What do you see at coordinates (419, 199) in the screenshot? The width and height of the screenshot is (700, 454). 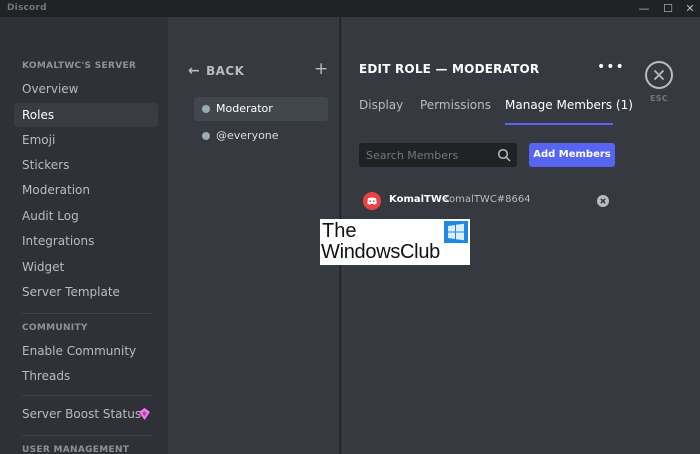 I see `member-name: KomalTWC` at bounding box center [419, 199].